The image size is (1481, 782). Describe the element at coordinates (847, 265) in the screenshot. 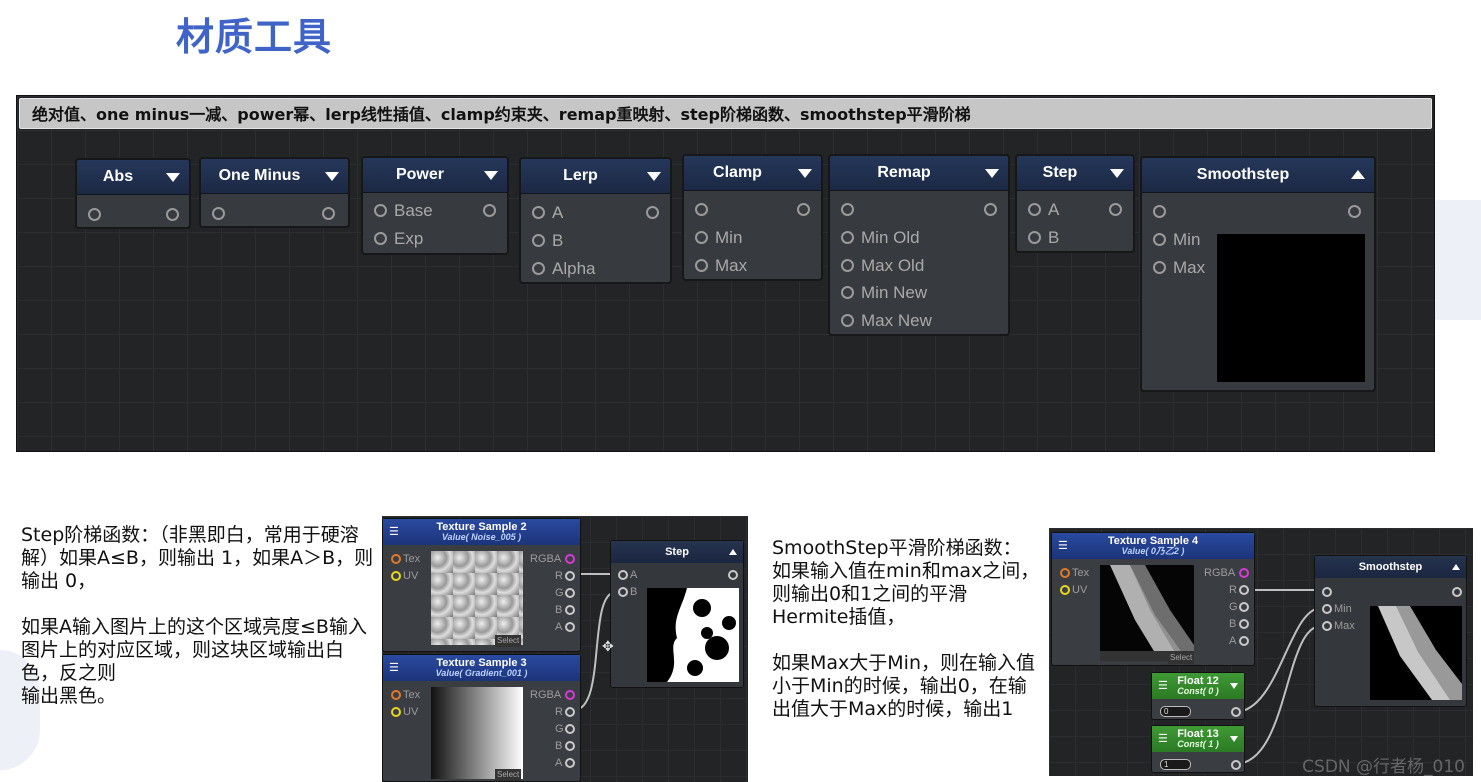

I see `input-port-max-old` at that location.